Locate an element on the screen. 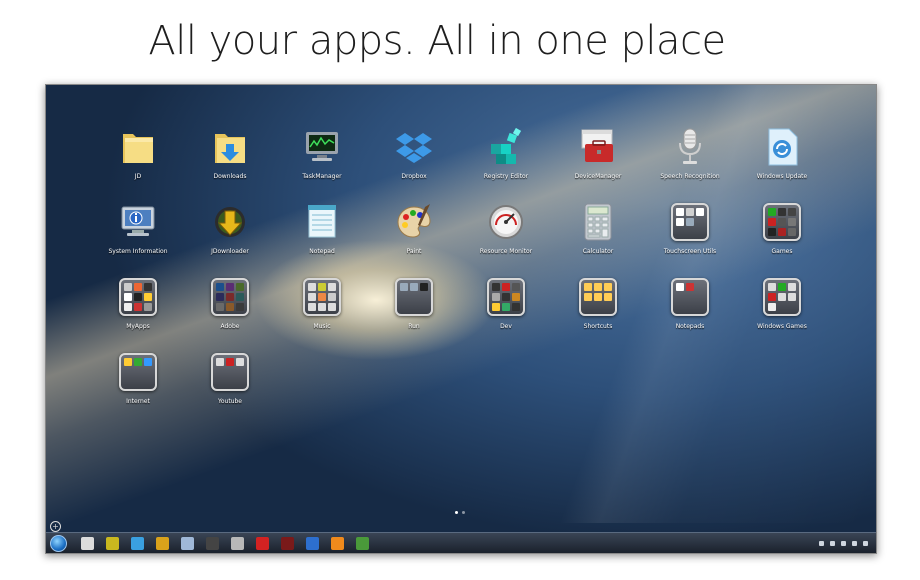 The image size is (920, 580). youtube-icon is located at coordinates (262, 543).